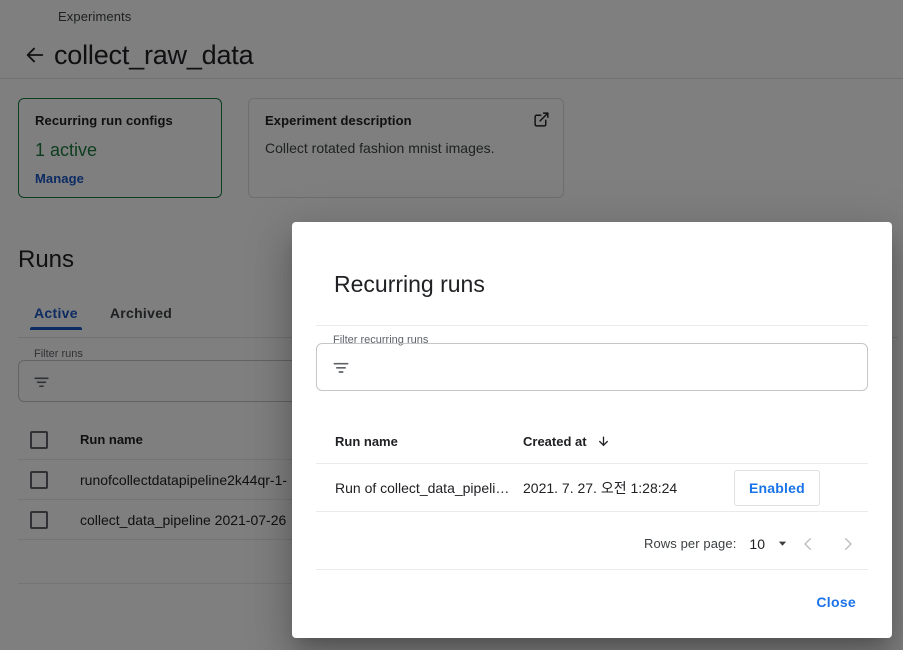 This screenshot has height=650, width=903. Describe the element at coordinates (690, 543) in the screenshot. I see `rows-per-page-label: Rows per page:` at that location.